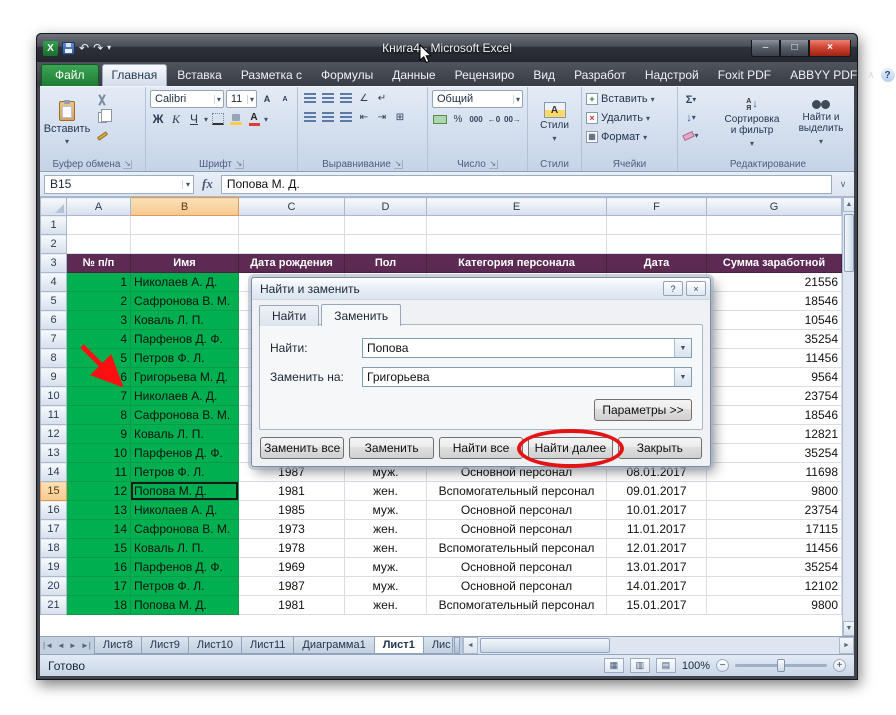 The image size is (896, 715). Describe the element at coordinates (823, 75) in the screenshot. I see `ribbon-tab-ABBYY PDF: ABBYY PDF` at that location.